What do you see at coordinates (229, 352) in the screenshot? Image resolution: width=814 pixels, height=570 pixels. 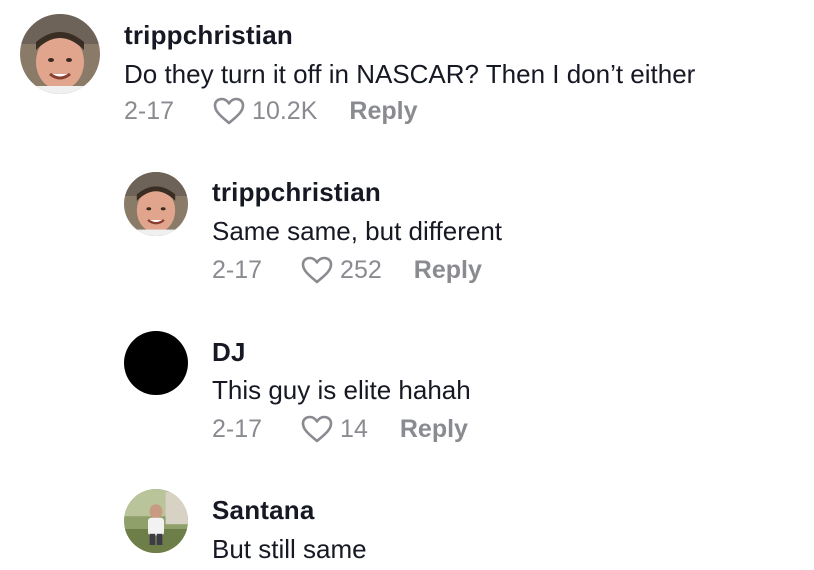 I see `comment-username: DJ` at bounding box center [229, 352].